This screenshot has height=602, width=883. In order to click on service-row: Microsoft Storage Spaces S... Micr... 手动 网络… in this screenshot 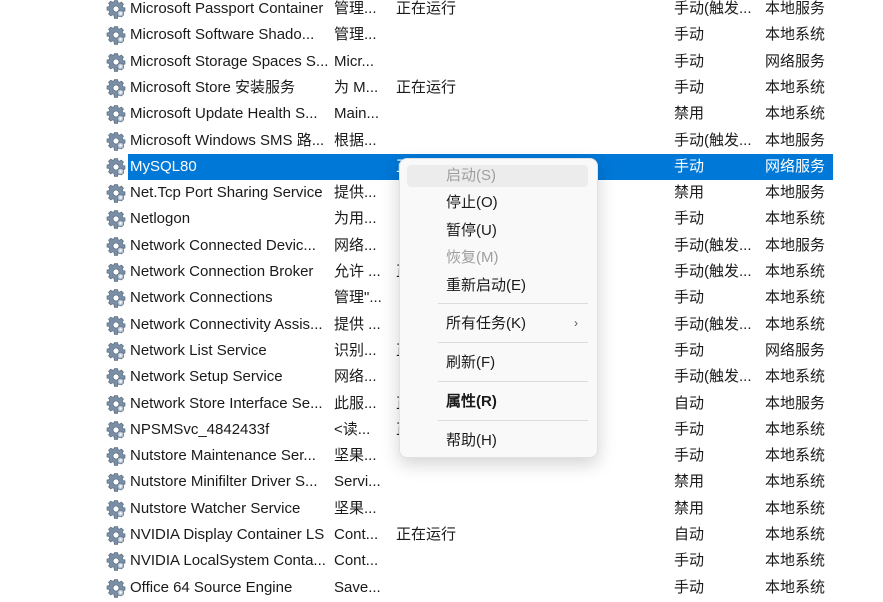, I will do `click(441, 62)`.